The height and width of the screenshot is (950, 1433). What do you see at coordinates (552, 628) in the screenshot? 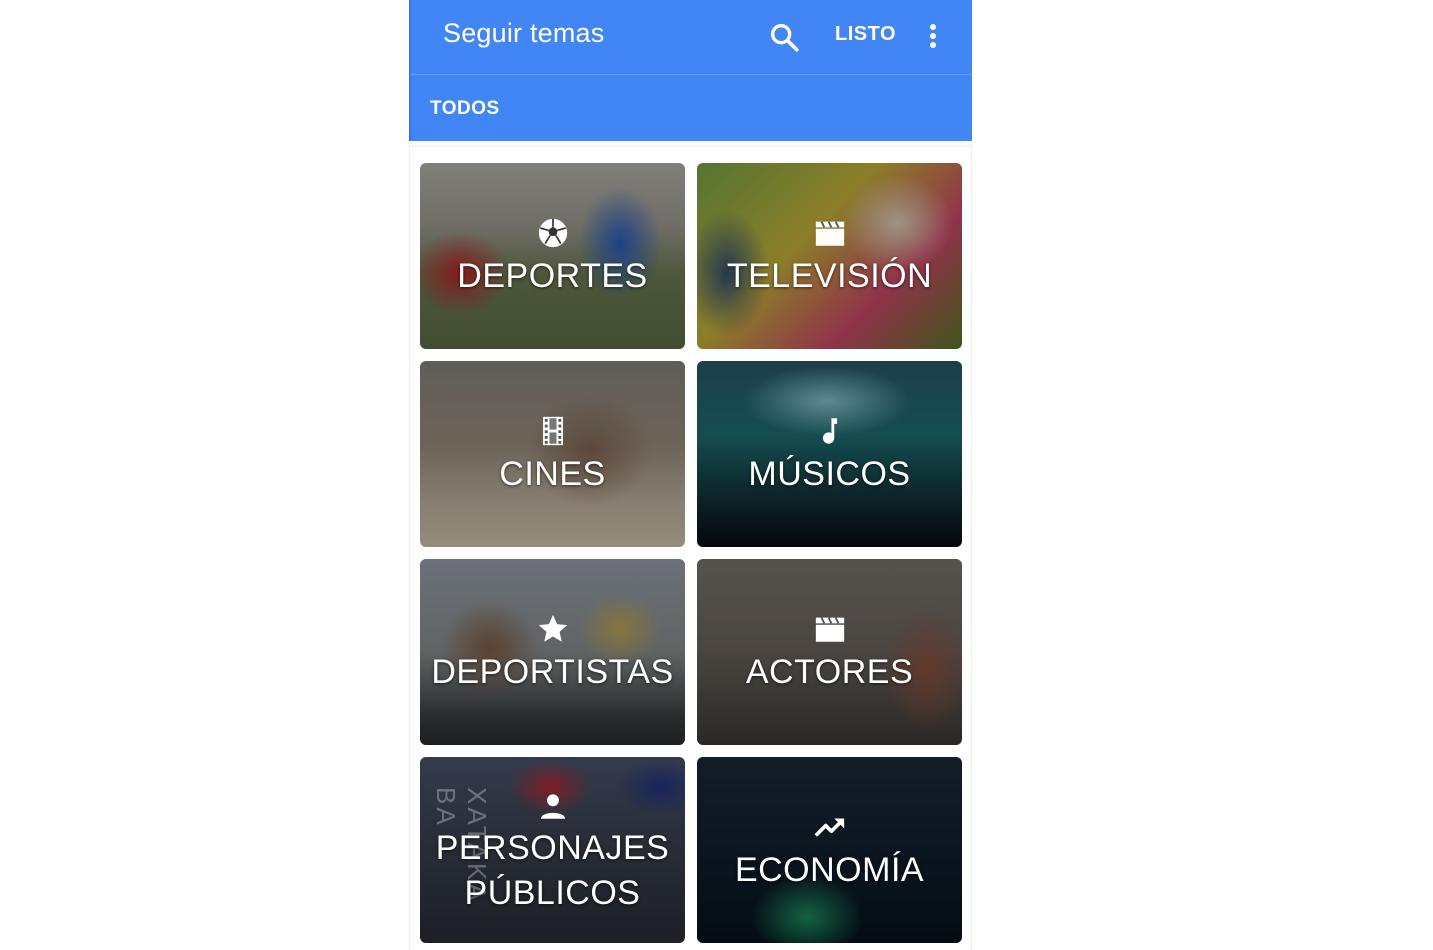
I see `star-icon` at bounding box center [552, 628].